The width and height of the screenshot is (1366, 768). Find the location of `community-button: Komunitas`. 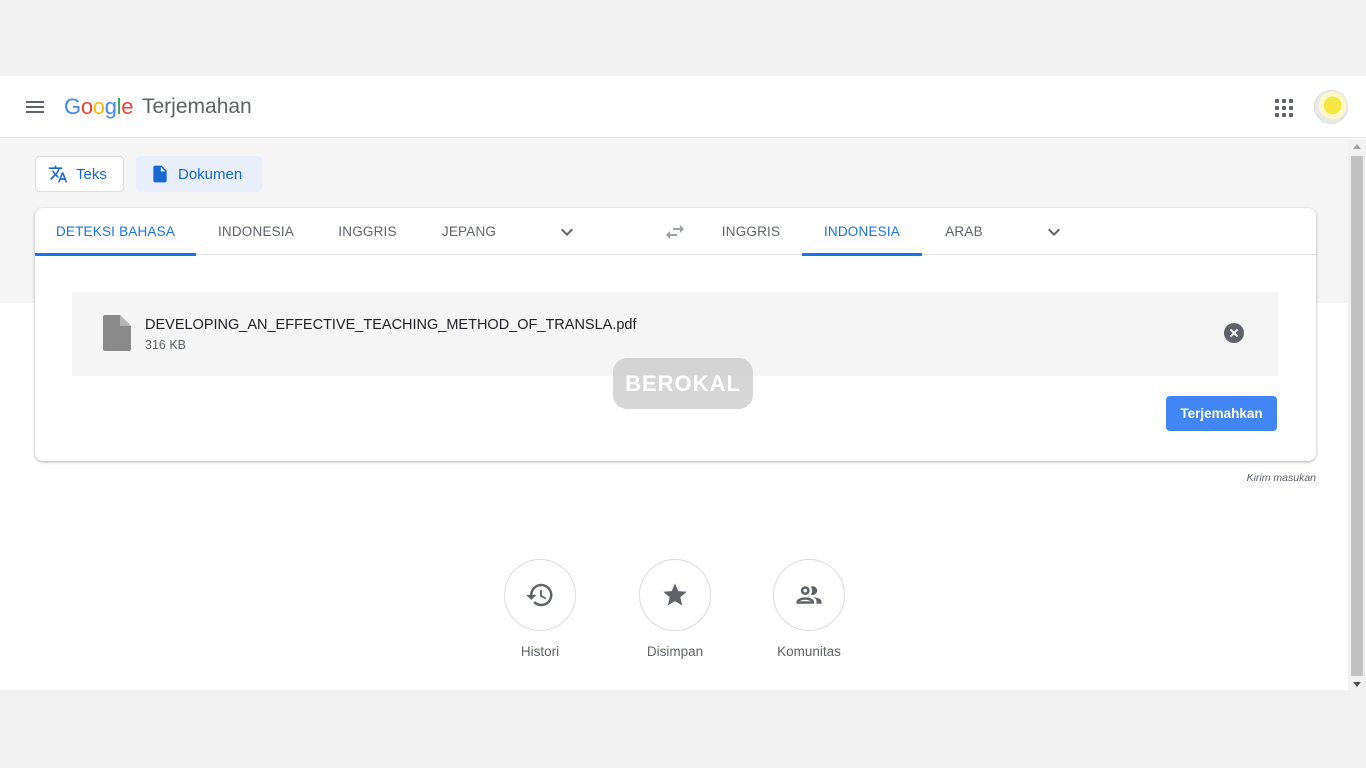

community-button: Komunitas is located at coordinates (809, 609).